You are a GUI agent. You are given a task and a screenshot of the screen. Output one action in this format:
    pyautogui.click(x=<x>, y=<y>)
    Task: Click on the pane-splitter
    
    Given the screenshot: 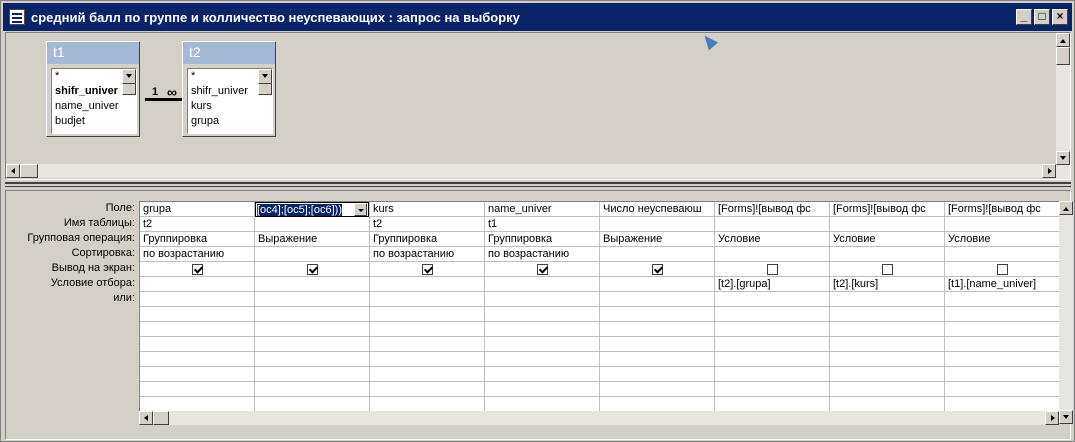 What is the action you would take?
    pyautogui.click(x=538, y=184)
    